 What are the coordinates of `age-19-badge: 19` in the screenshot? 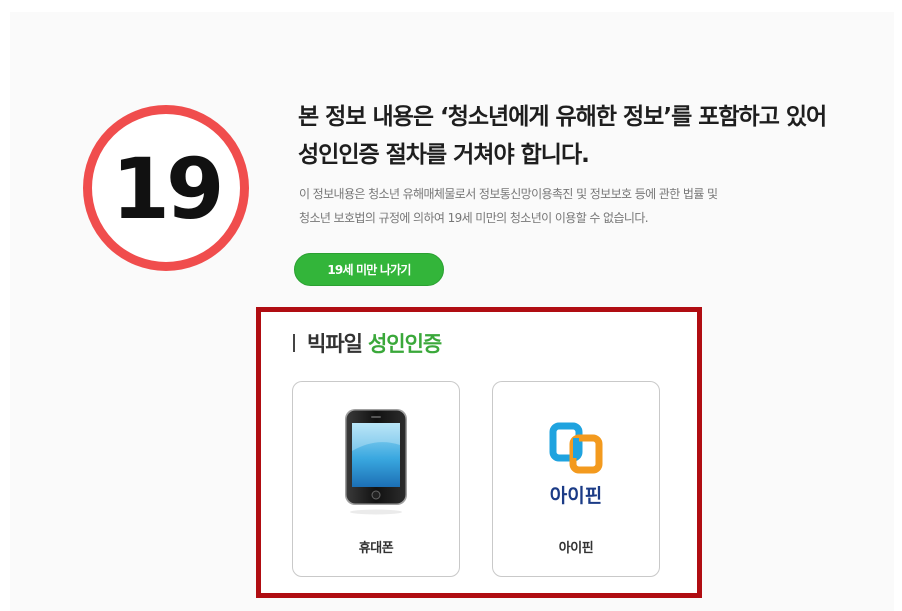 It's located at (166, 188).